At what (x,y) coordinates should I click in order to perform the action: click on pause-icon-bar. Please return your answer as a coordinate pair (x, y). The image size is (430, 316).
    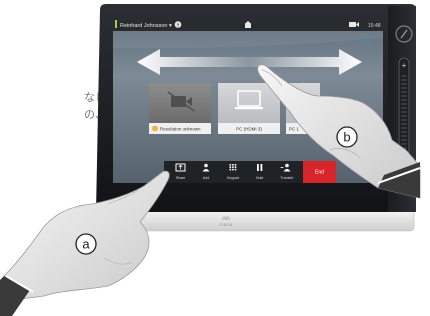
    Looking at the image, I should click on (261, 167).